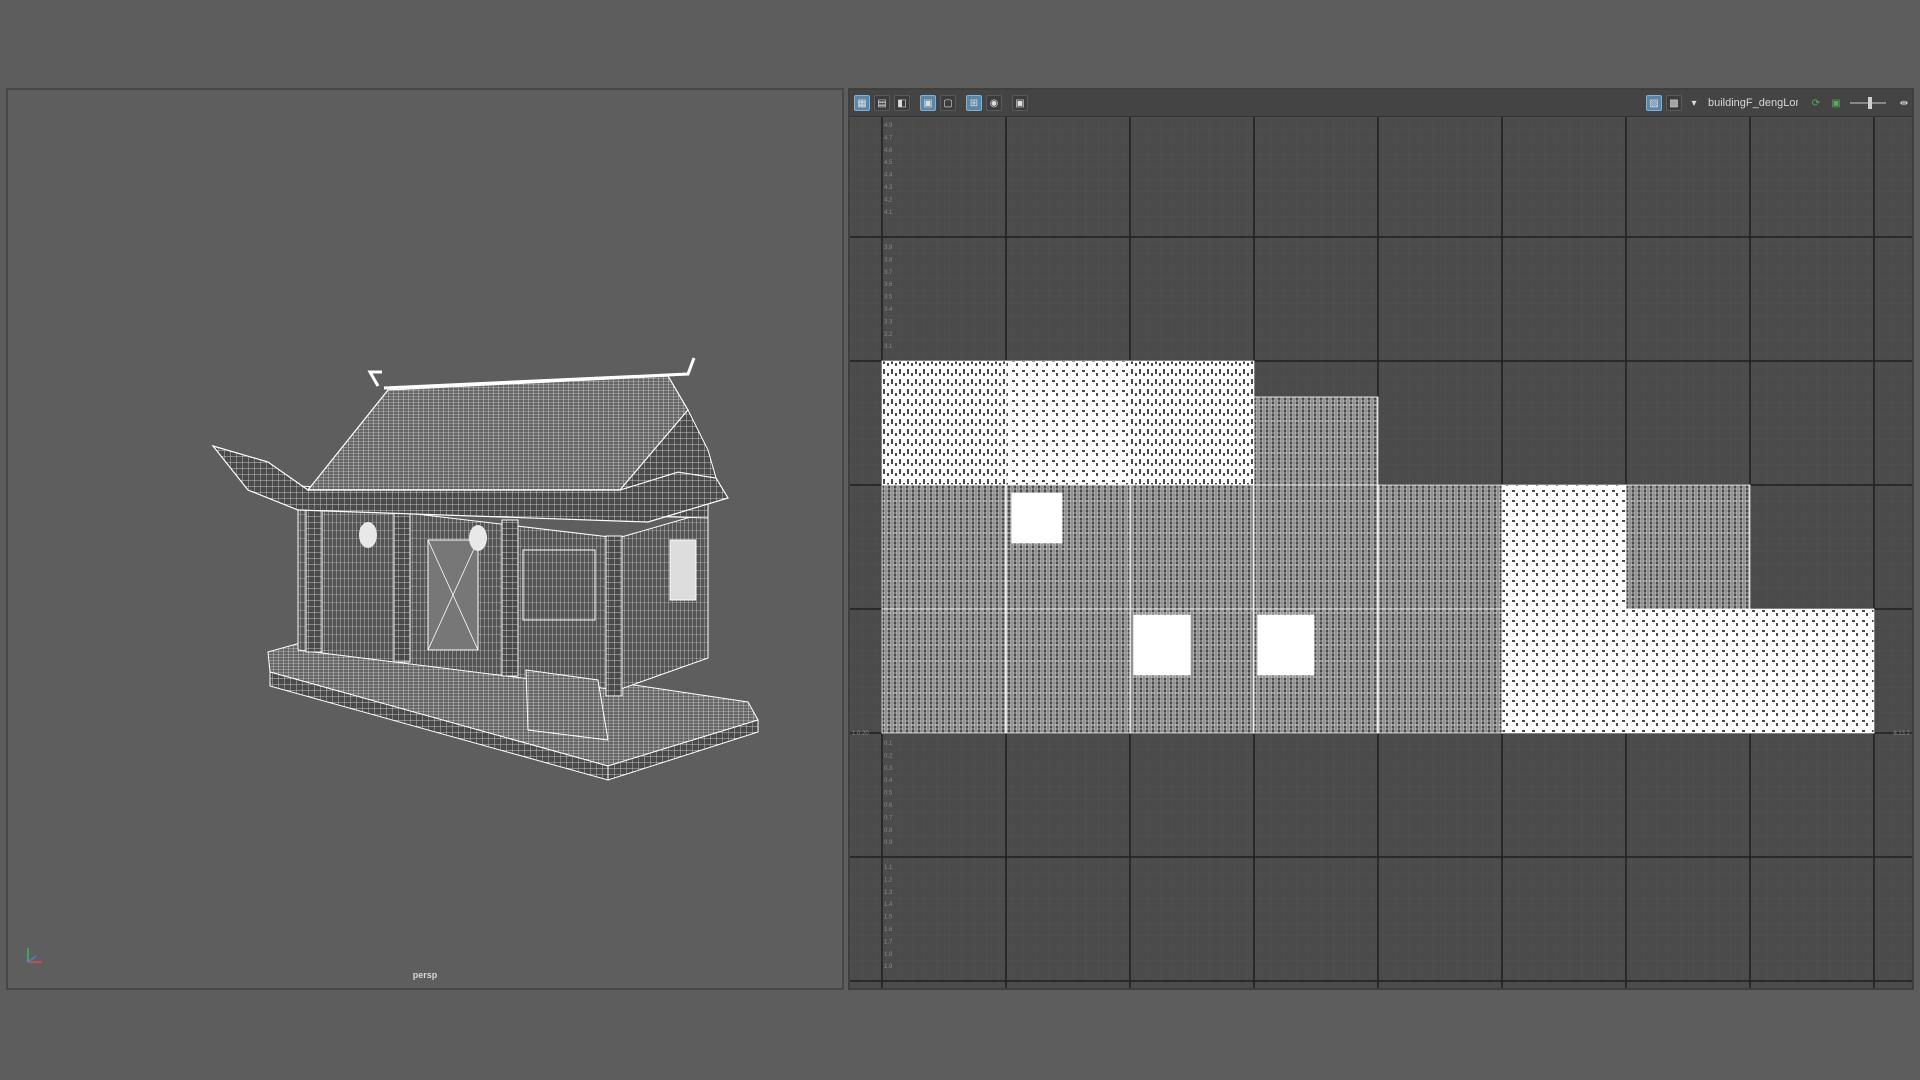 This screenshot has width=1920, height=1080. Describe the element at coordinates (888, 213) in the screenshot. I see `uv-tick-label: 4.1` at that location.